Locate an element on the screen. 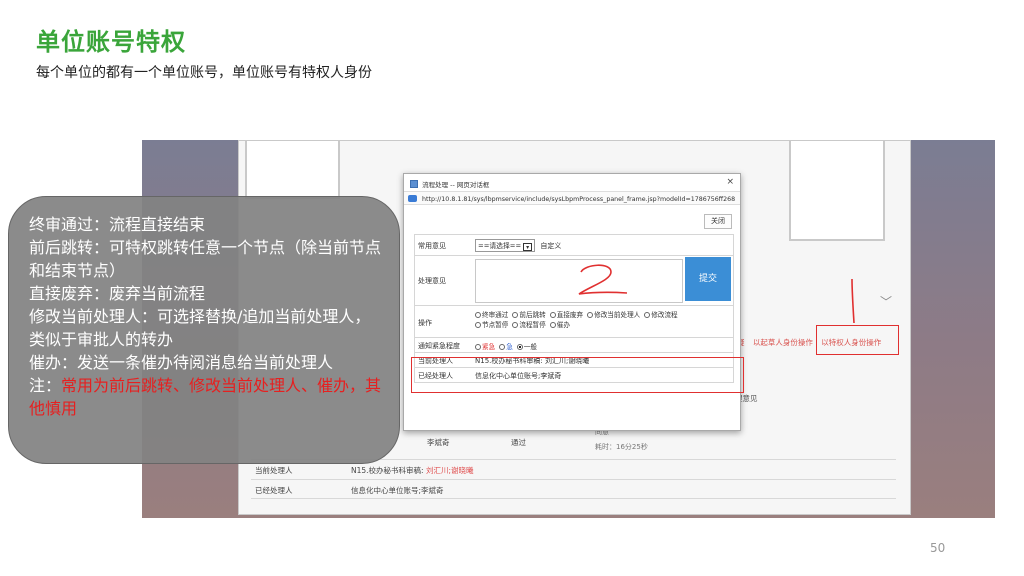 The width and height of the screenshot is (1024, 576). operation-row: 操作 终审通过 前后跳转 直接废弃 修改当前处理人 修改流程 节点暂停 流程暂停 催办 is located at coordinates (574, 322).